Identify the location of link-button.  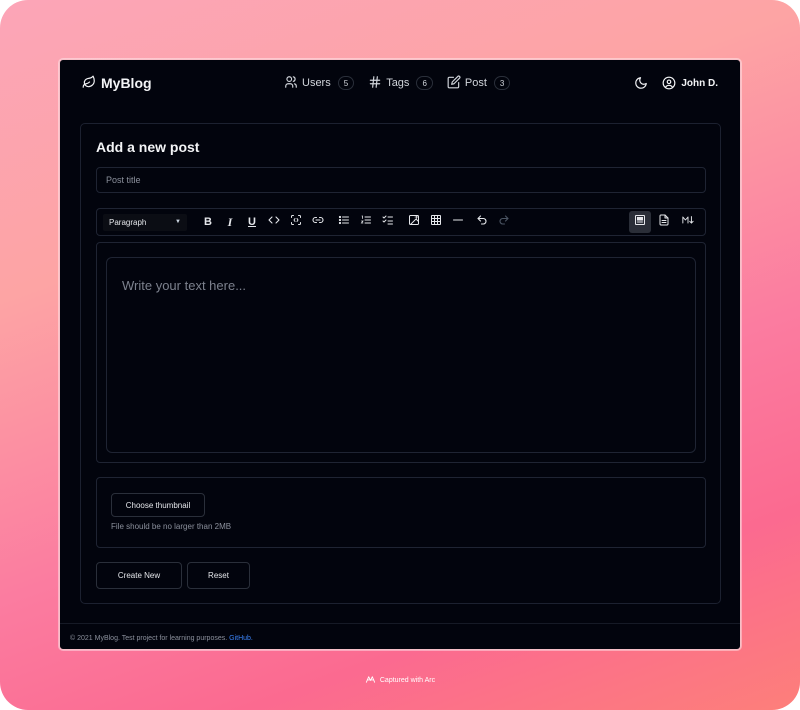
(318, 222).